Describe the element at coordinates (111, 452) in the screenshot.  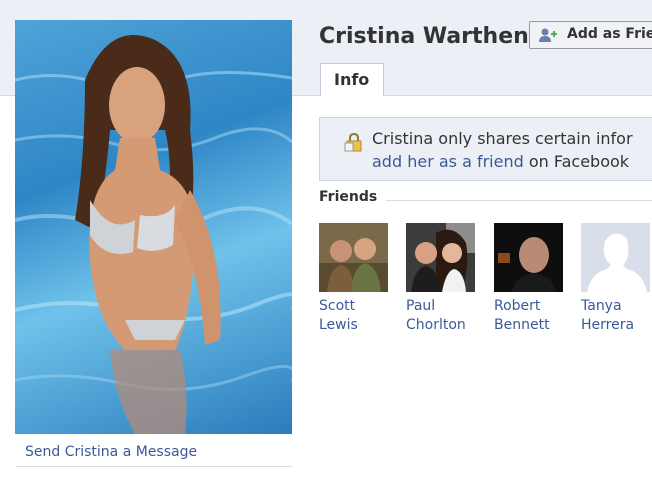
I see `send-message-link: Send Cristina a Message` at that location.